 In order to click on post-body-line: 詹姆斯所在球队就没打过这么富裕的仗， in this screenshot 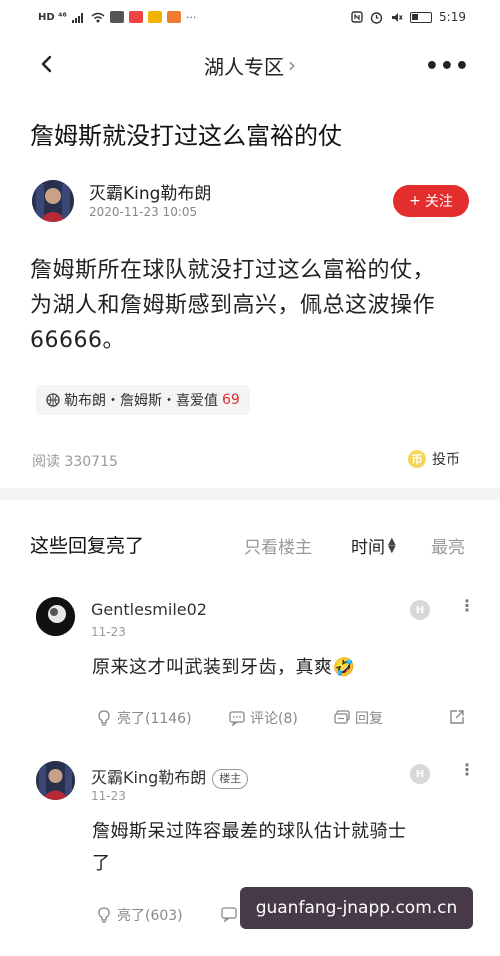, I will do `click(233, 270)`.